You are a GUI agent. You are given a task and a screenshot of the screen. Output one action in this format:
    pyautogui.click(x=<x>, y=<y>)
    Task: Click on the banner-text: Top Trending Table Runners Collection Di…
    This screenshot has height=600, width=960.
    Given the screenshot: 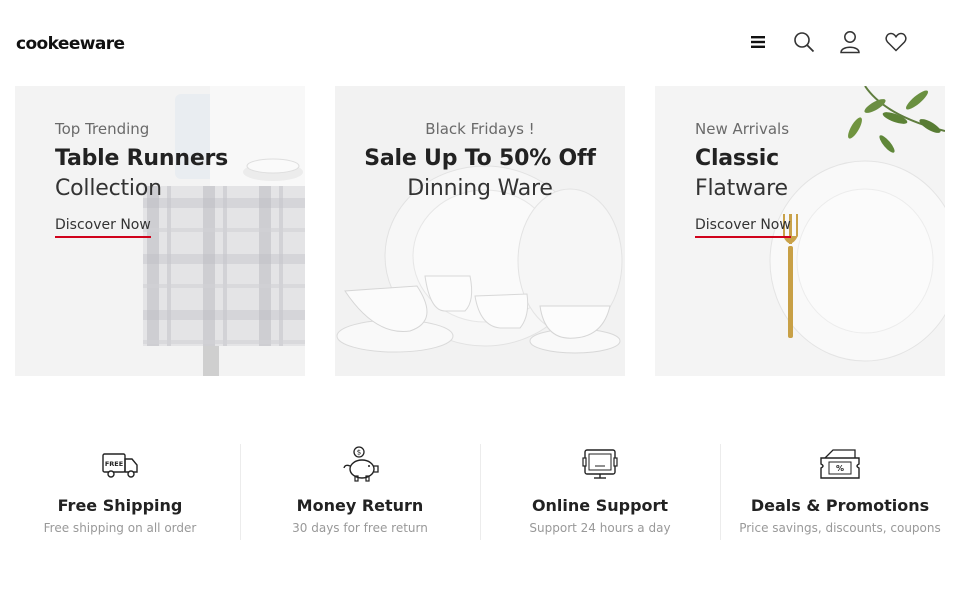 What is the action you would take?
    pyautogui.click(x=141, y=179)
    